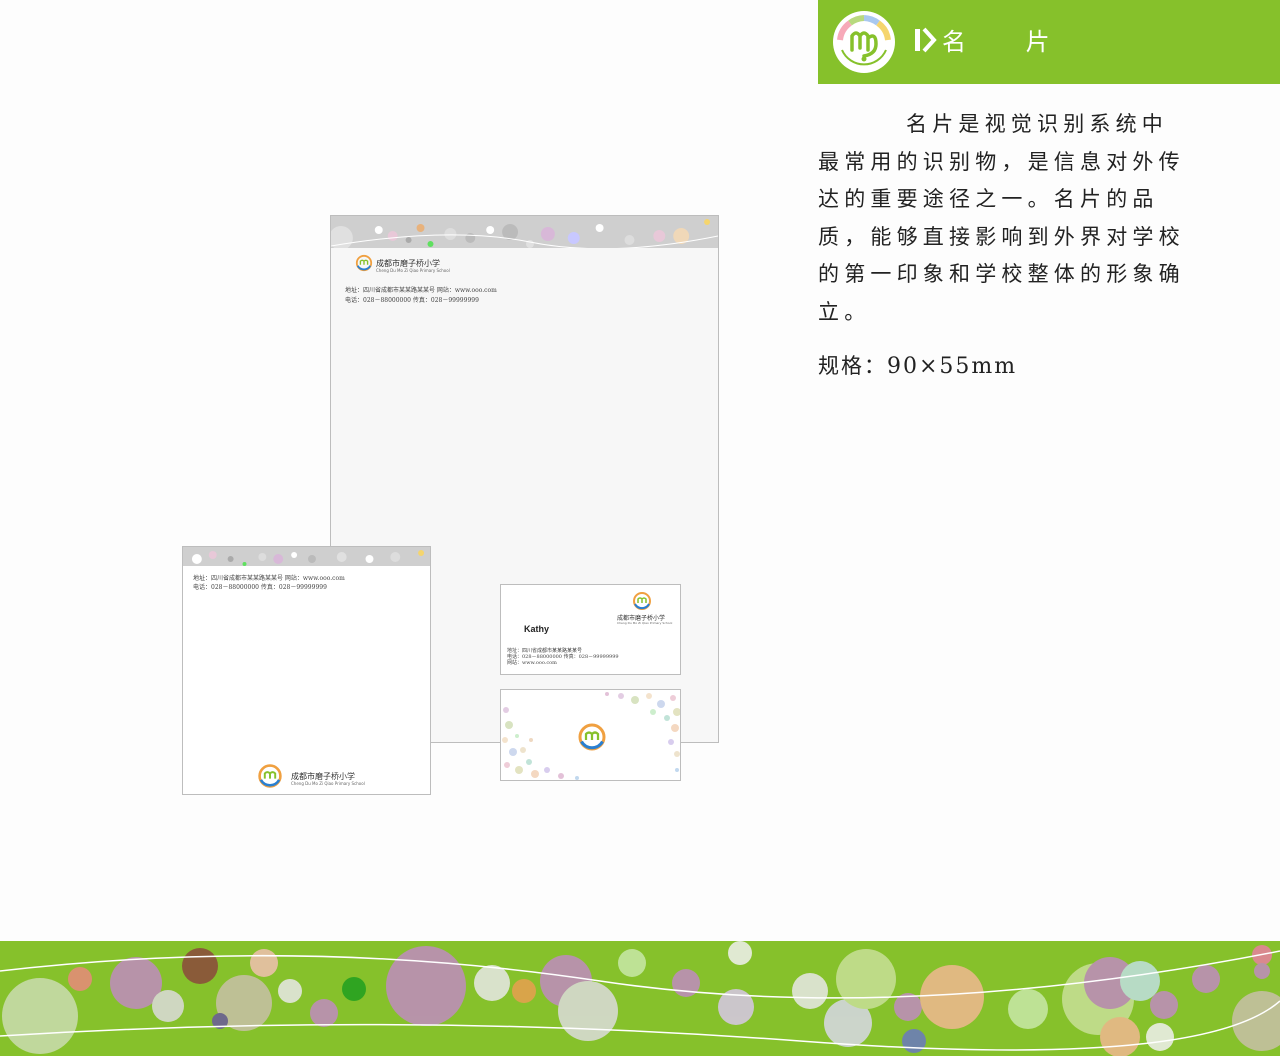 The image size is (1280, 1056). Describe the element at coordinates (306, 556) in the screenshot. I see `memo-decor-strip` at that location.